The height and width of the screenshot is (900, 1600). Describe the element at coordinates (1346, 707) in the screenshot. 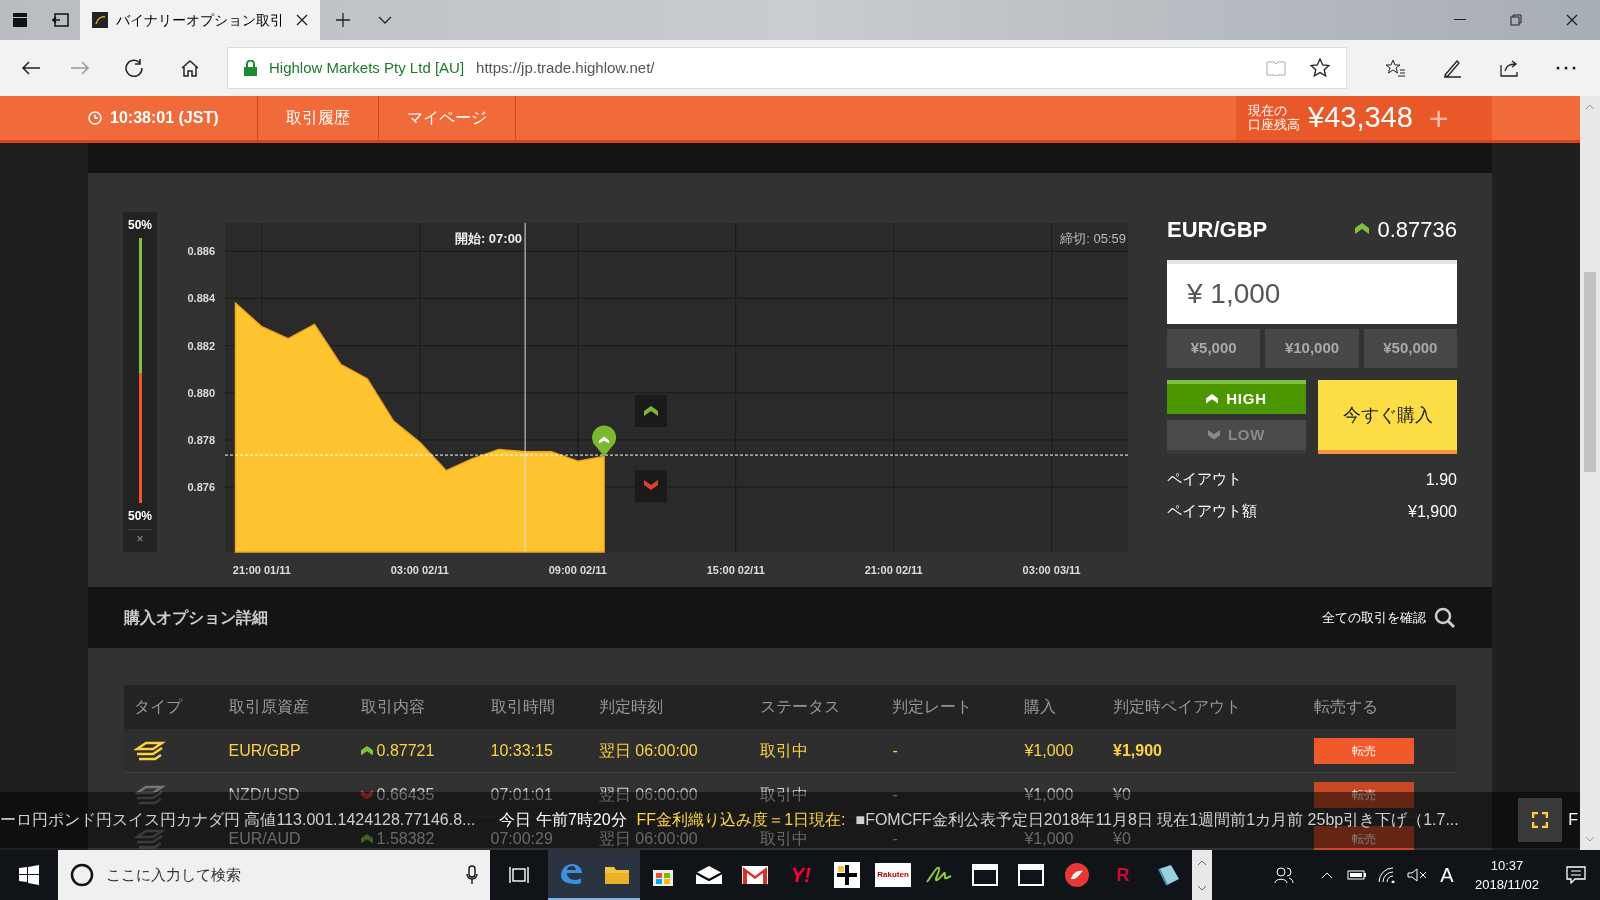

I see `column-header: 転売する` at that location.